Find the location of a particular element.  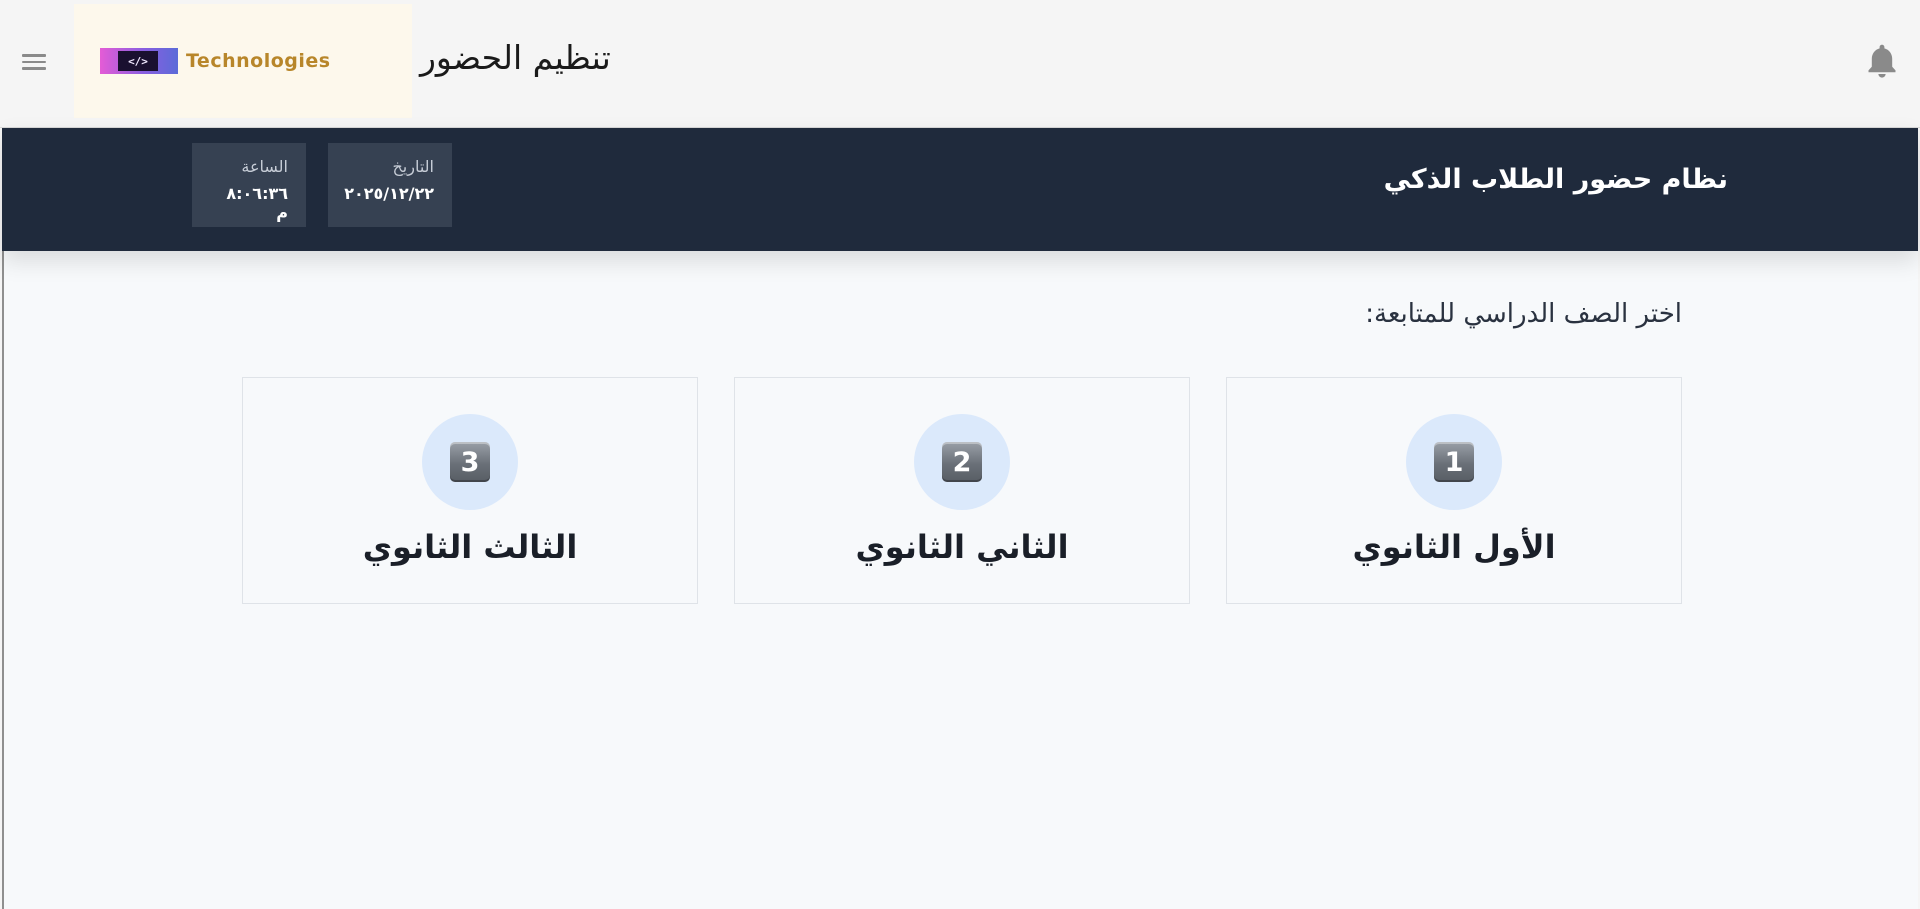

keycap-3-icon: 3 is located at coordinates (470, 462).